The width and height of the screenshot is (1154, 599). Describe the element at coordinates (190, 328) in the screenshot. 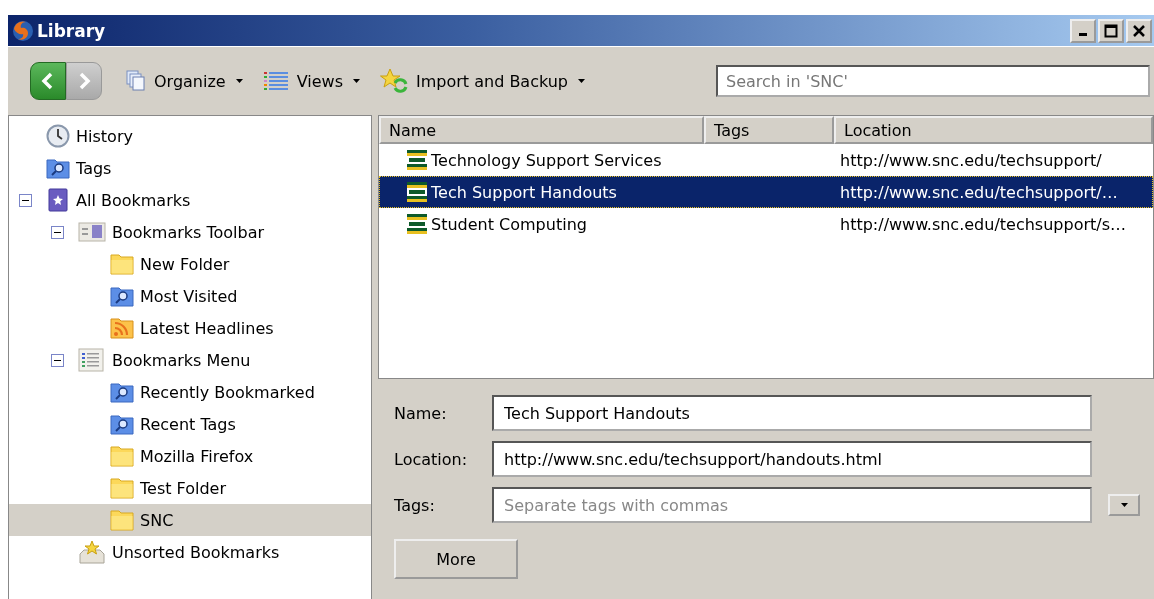

I see `sidebar-item: Latest Headlines` at that location.